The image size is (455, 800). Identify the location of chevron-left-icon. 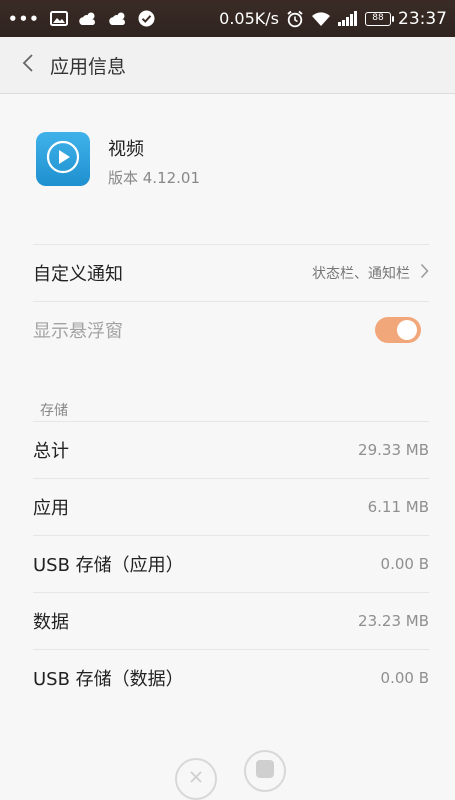
(28, 65).